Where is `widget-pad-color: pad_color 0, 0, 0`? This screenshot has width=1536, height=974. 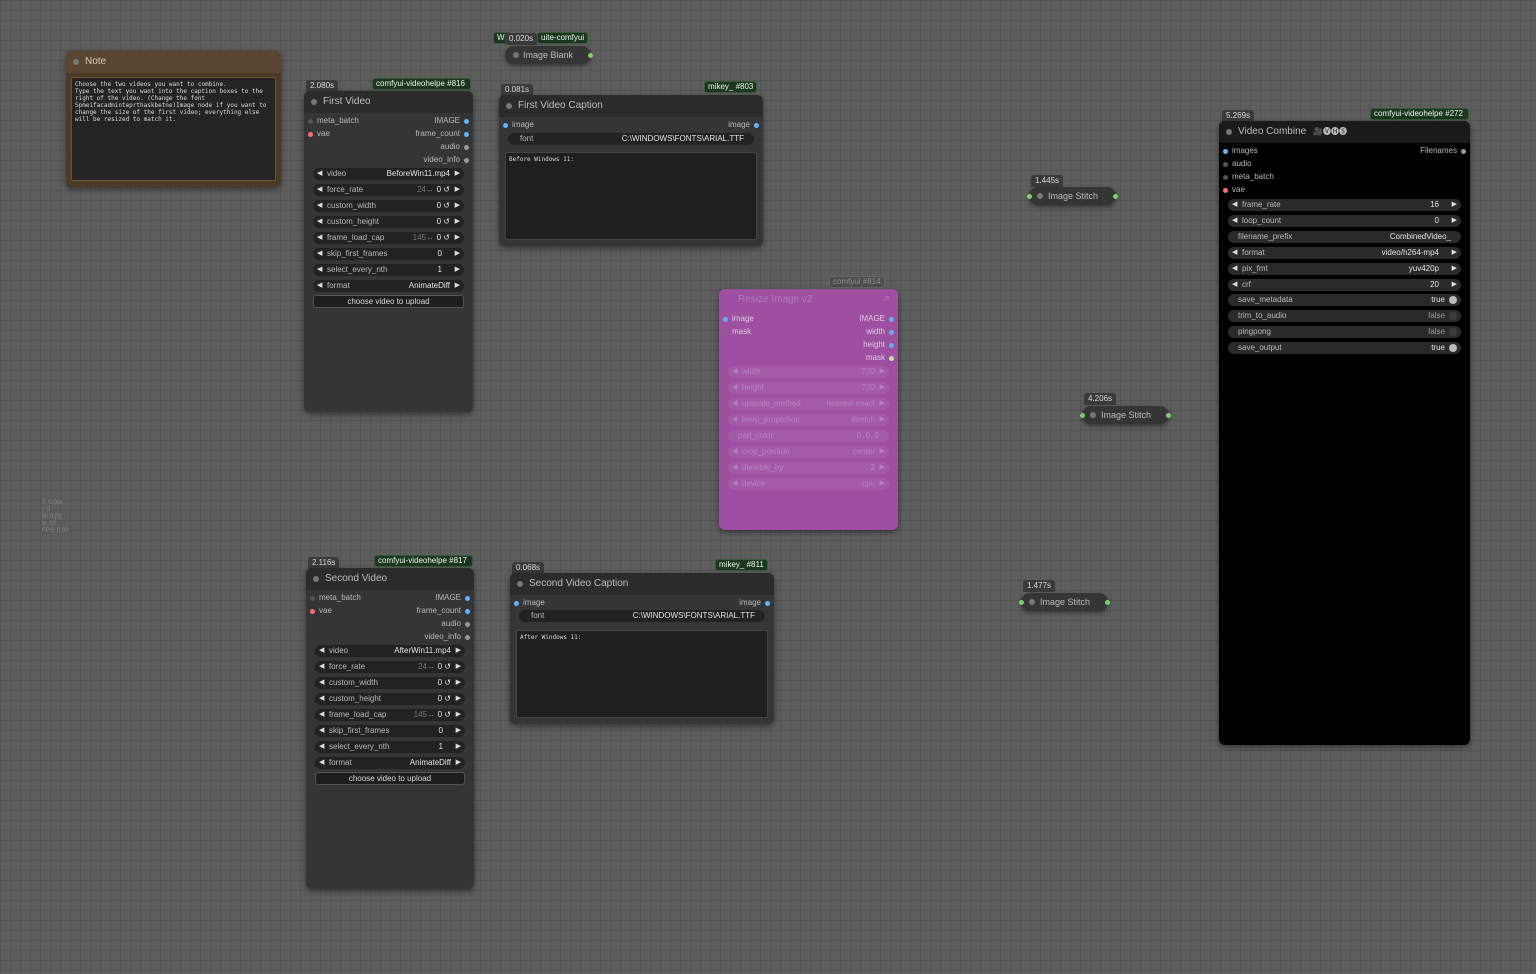 widget-pad-color: pad_color 0, 0, 0 is located at coordinates (808, 436).